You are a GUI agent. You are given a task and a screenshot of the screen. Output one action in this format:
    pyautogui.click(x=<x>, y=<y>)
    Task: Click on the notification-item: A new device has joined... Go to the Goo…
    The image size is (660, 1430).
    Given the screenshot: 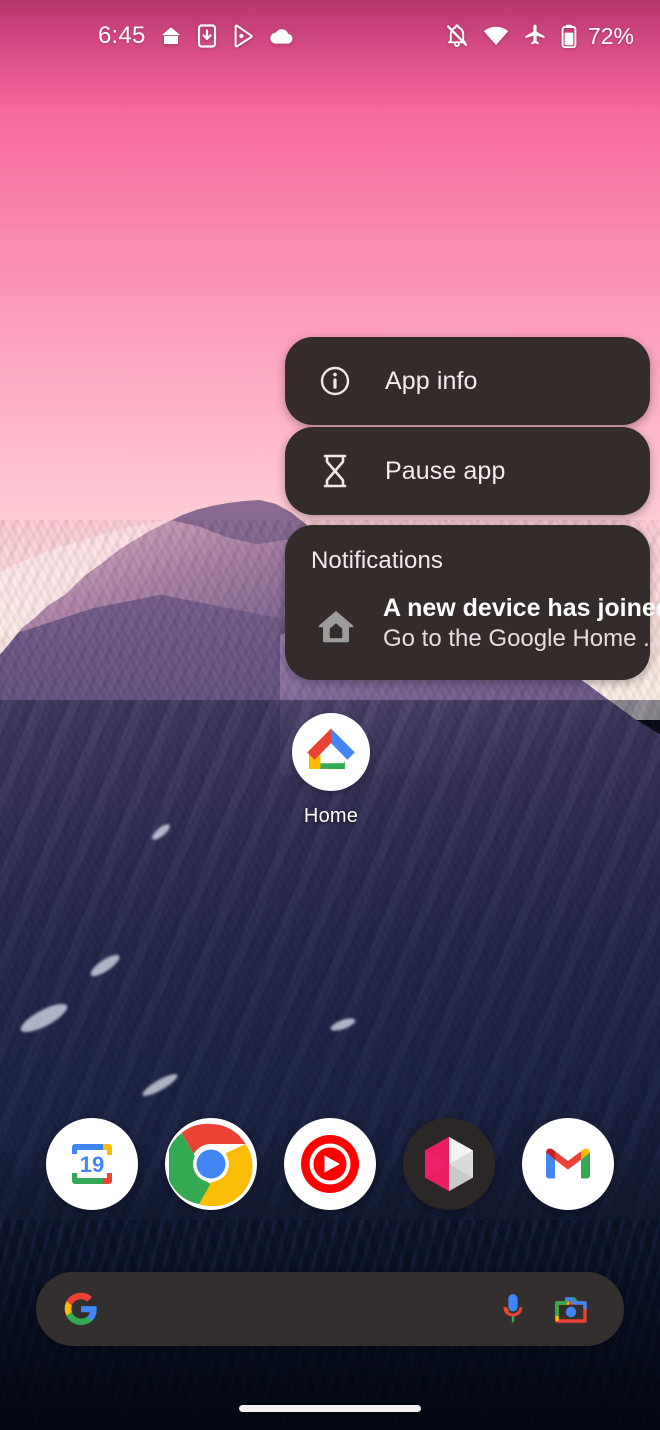 What is the action you would take?
    pyautogui.click(x=485, y=623)
    